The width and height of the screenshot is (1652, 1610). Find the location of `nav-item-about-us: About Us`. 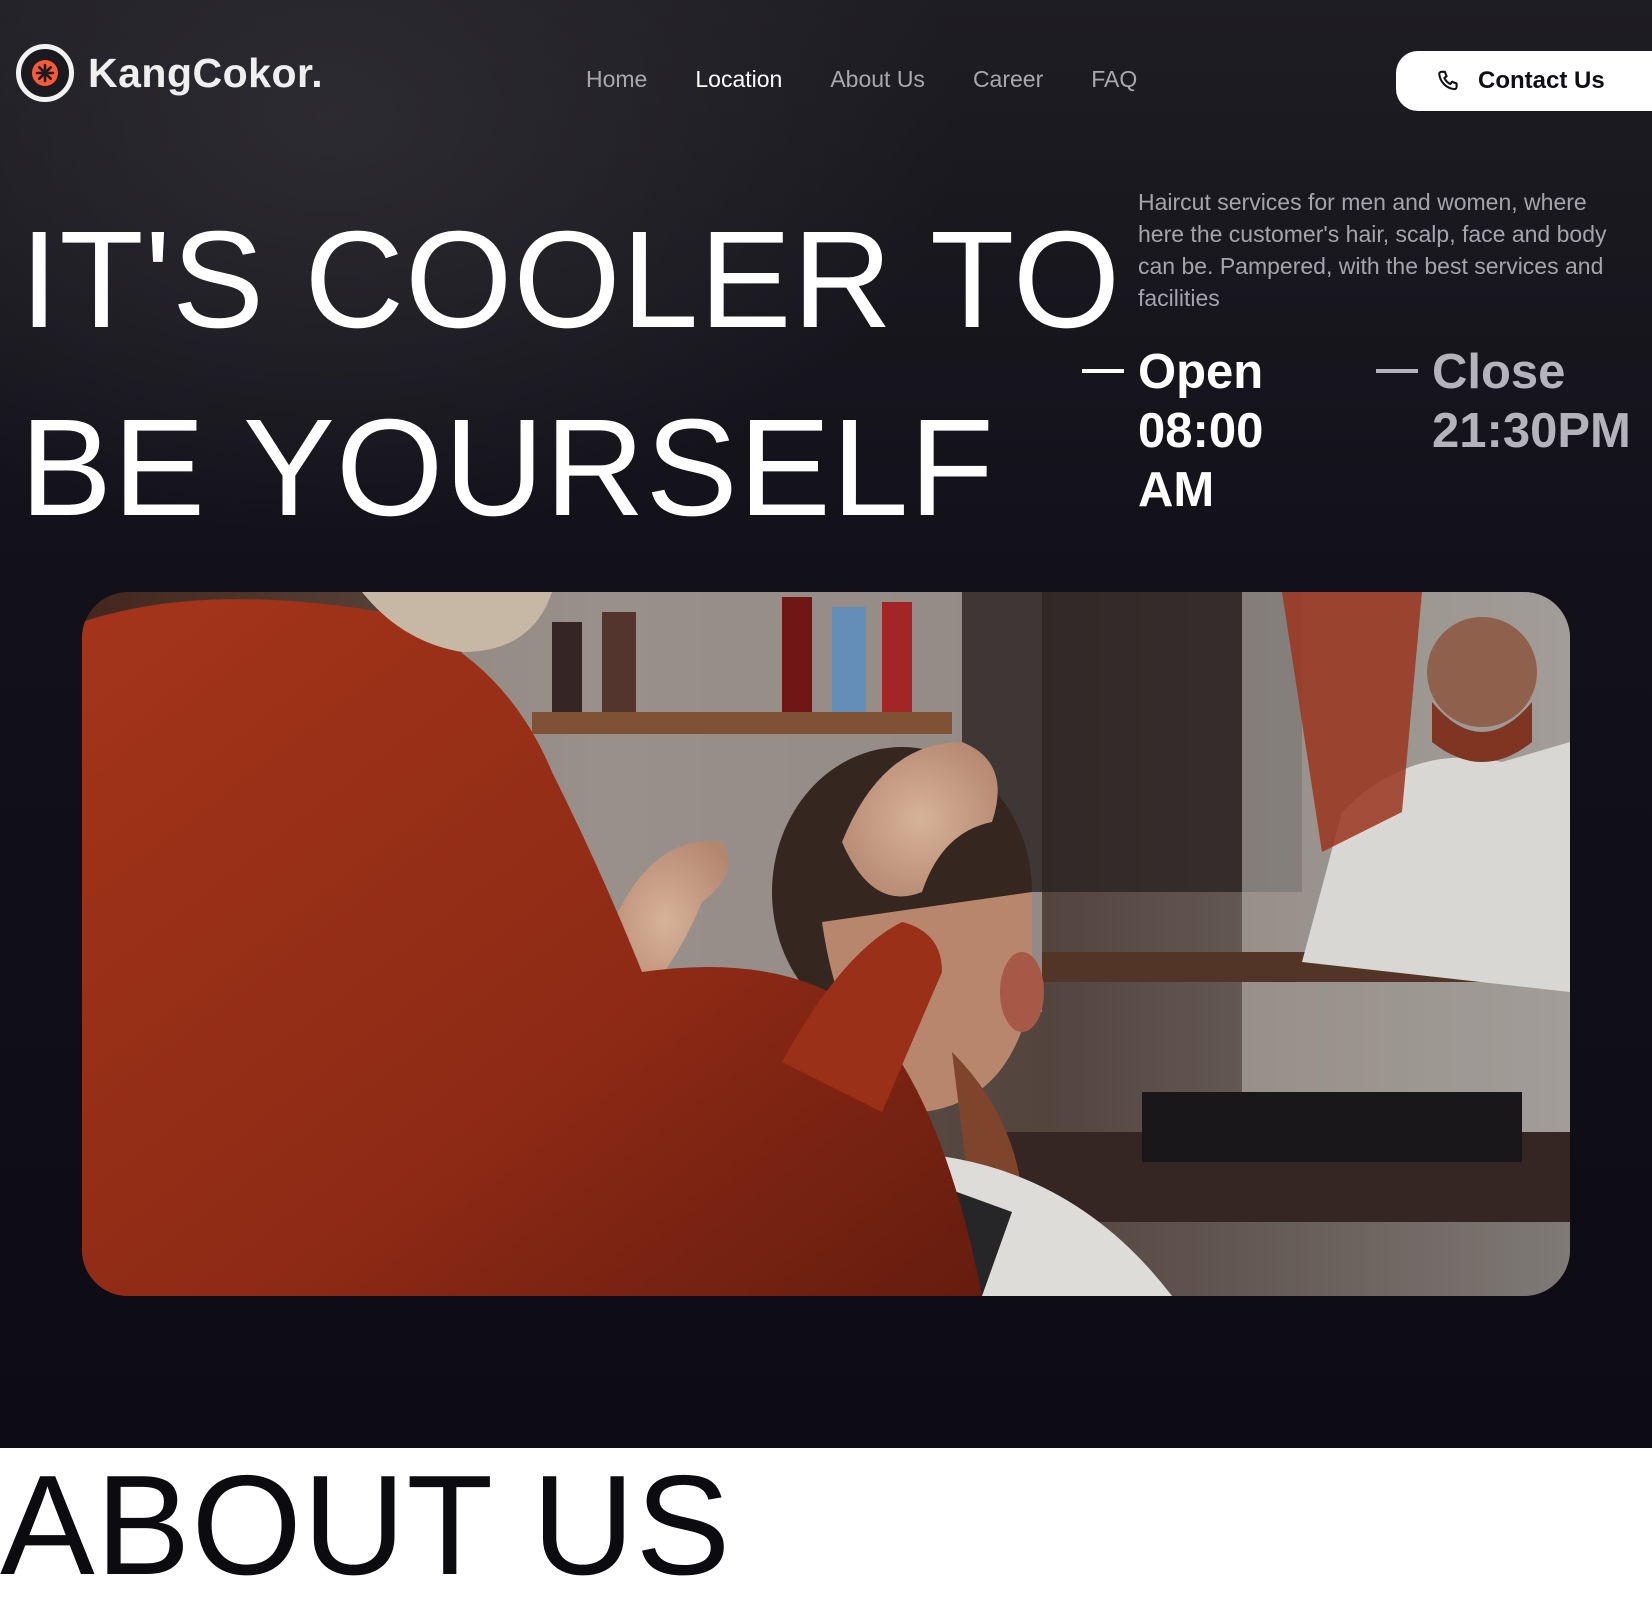

nav-item-about-us: About Us is located at coordinates (877, 79).